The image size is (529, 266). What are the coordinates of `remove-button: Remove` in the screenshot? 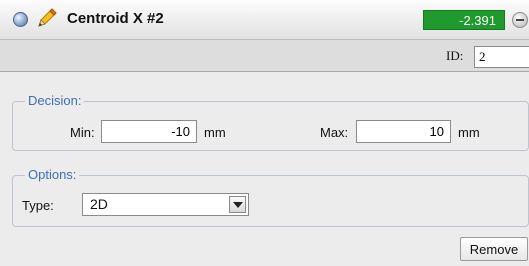 It's located at (494, 249).